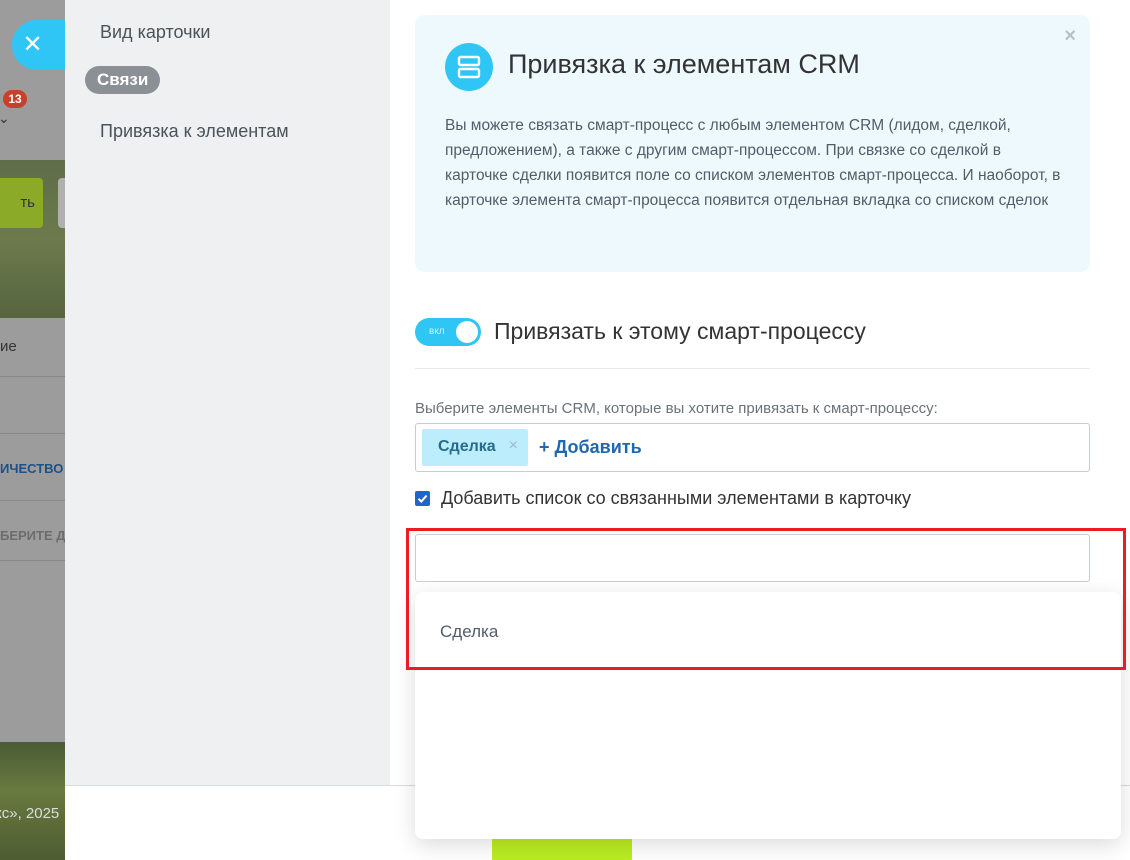 The width and height of the screenshot is (1130, 860). I want to click on background-row-text: ие, so click(8, 346).